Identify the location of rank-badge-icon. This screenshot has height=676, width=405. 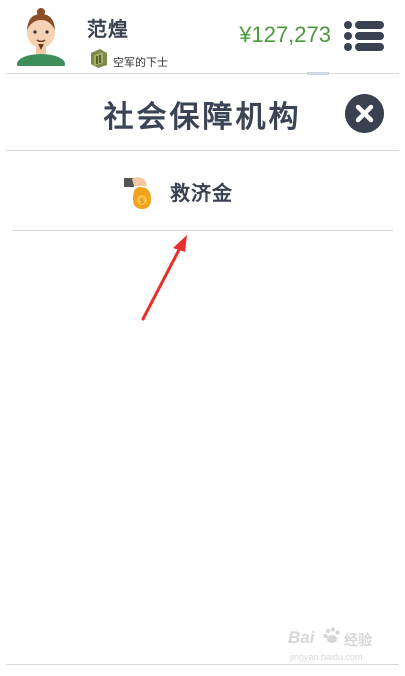
(99, 58).